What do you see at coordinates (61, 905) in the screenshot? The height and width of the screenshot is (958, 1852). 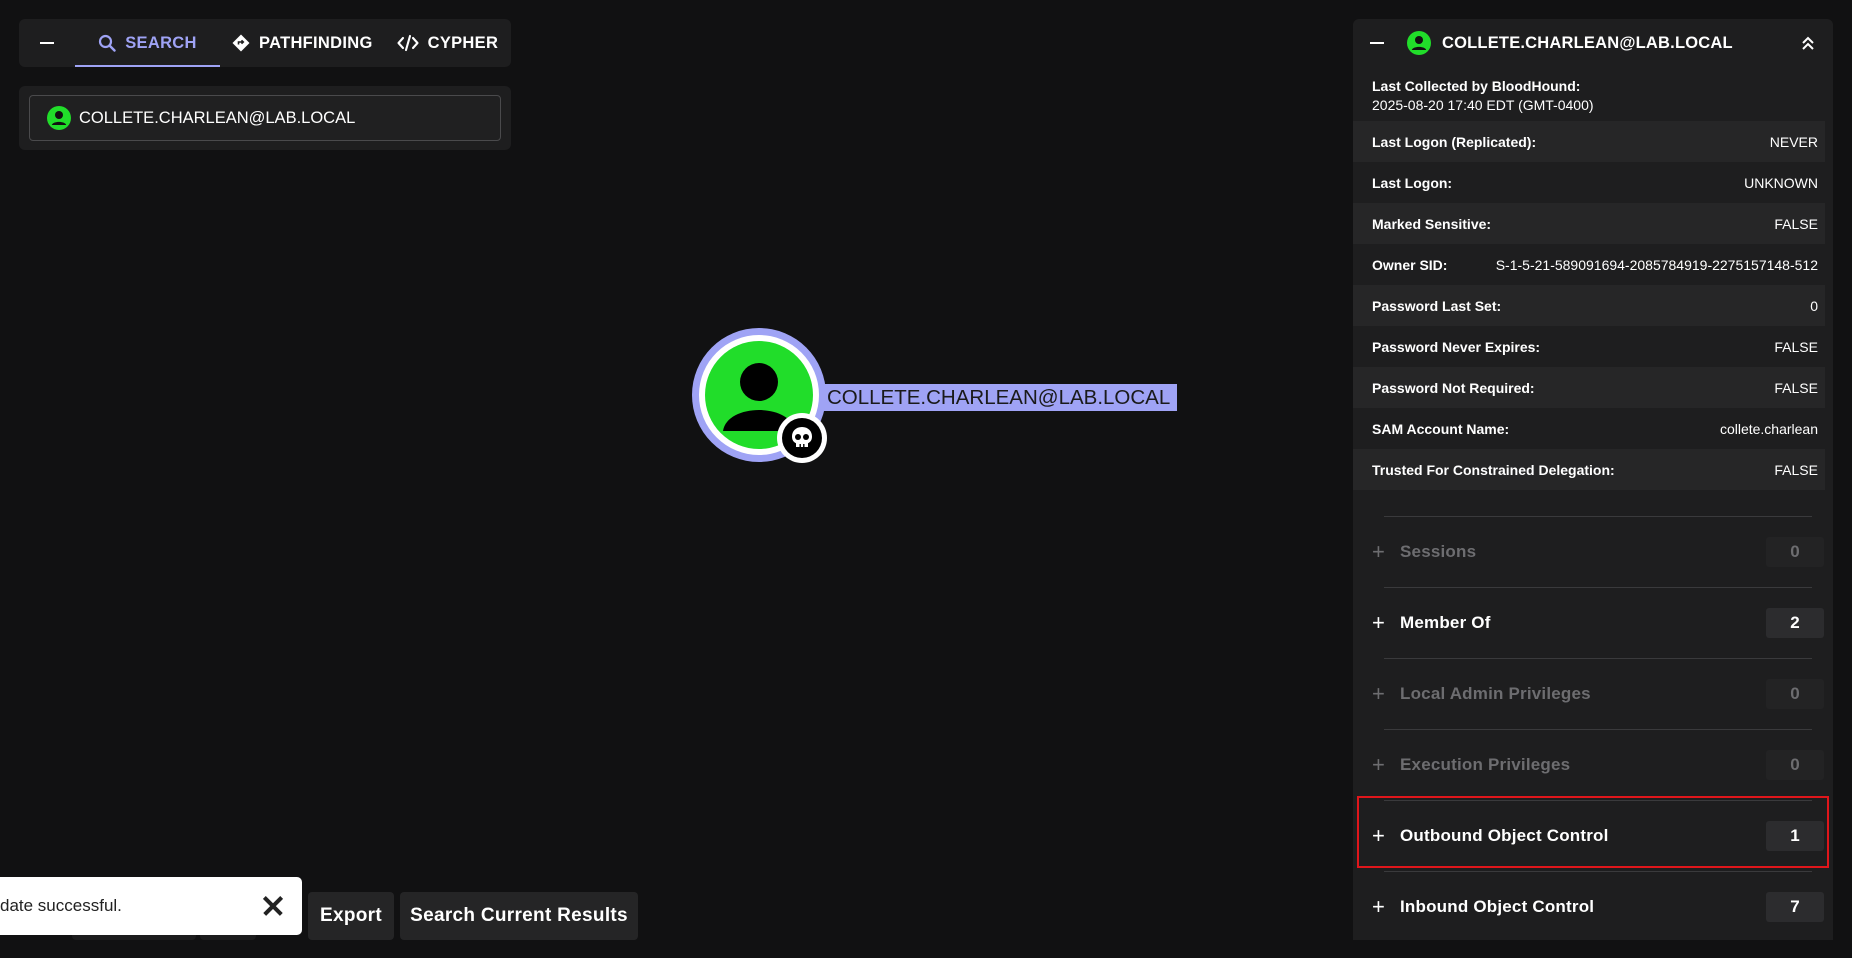 I see `toast-message: date successful.` at bounding box center [61, 905].